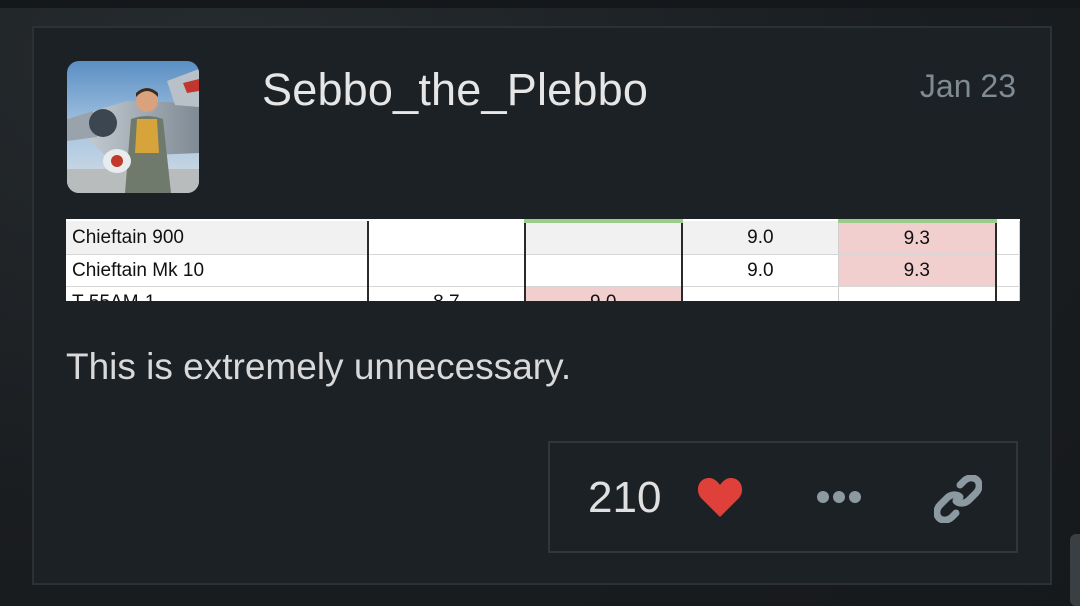 The image size is (1080, 606). Describe the element at coordinates (540, 4) in the screenshot. I see `top-strip` at that location.